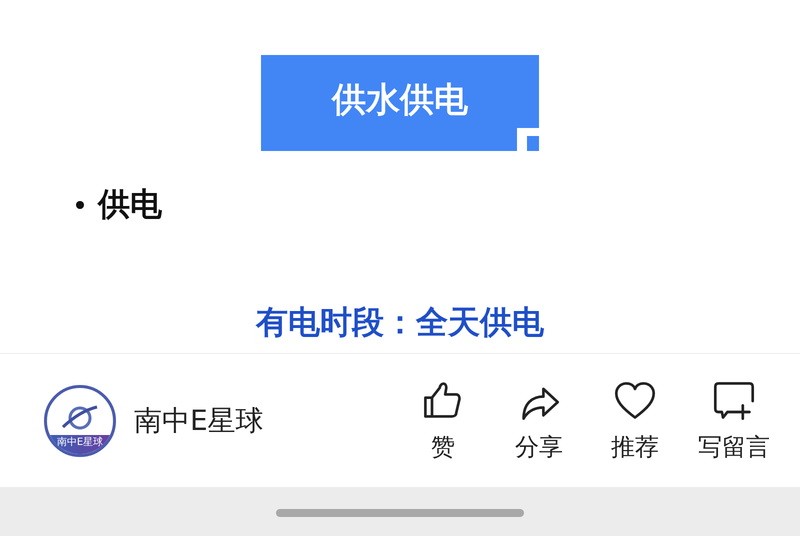  I want to click on section-heading: 供水供电, so click(400, 103).